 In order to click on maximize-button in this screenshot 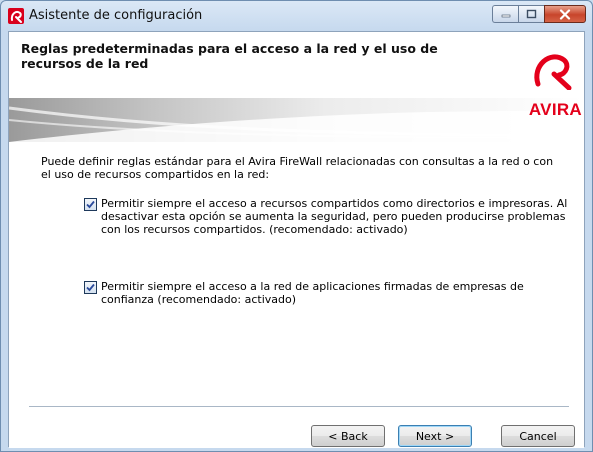, I will do `click(531, 14)`.